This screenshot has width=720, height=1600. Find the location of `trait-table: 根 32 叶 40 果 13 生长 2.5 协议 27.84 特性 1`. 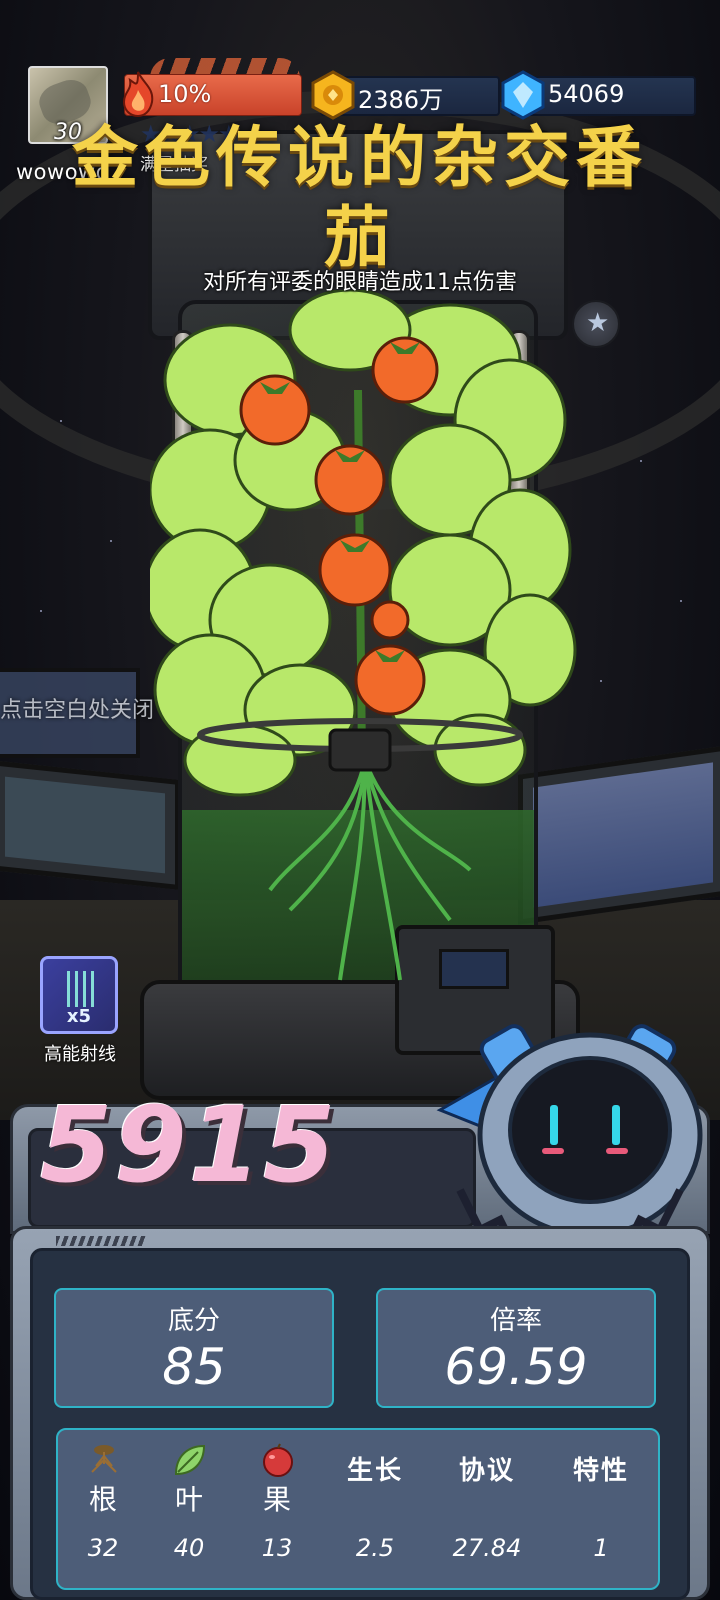

trait-table: 根 32 叶 40 果 13 生长 2.5 协议 27.84 特性 1 is located at coordinates (358, 1509).